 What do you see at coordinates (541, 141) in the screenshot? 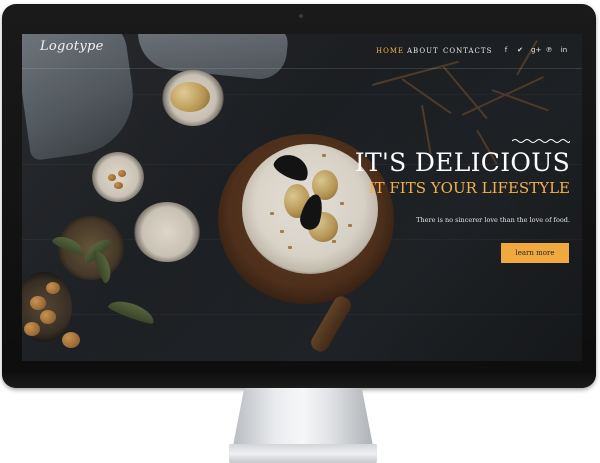
I see `wave-divider-icon` at bounding box center [541, 141].